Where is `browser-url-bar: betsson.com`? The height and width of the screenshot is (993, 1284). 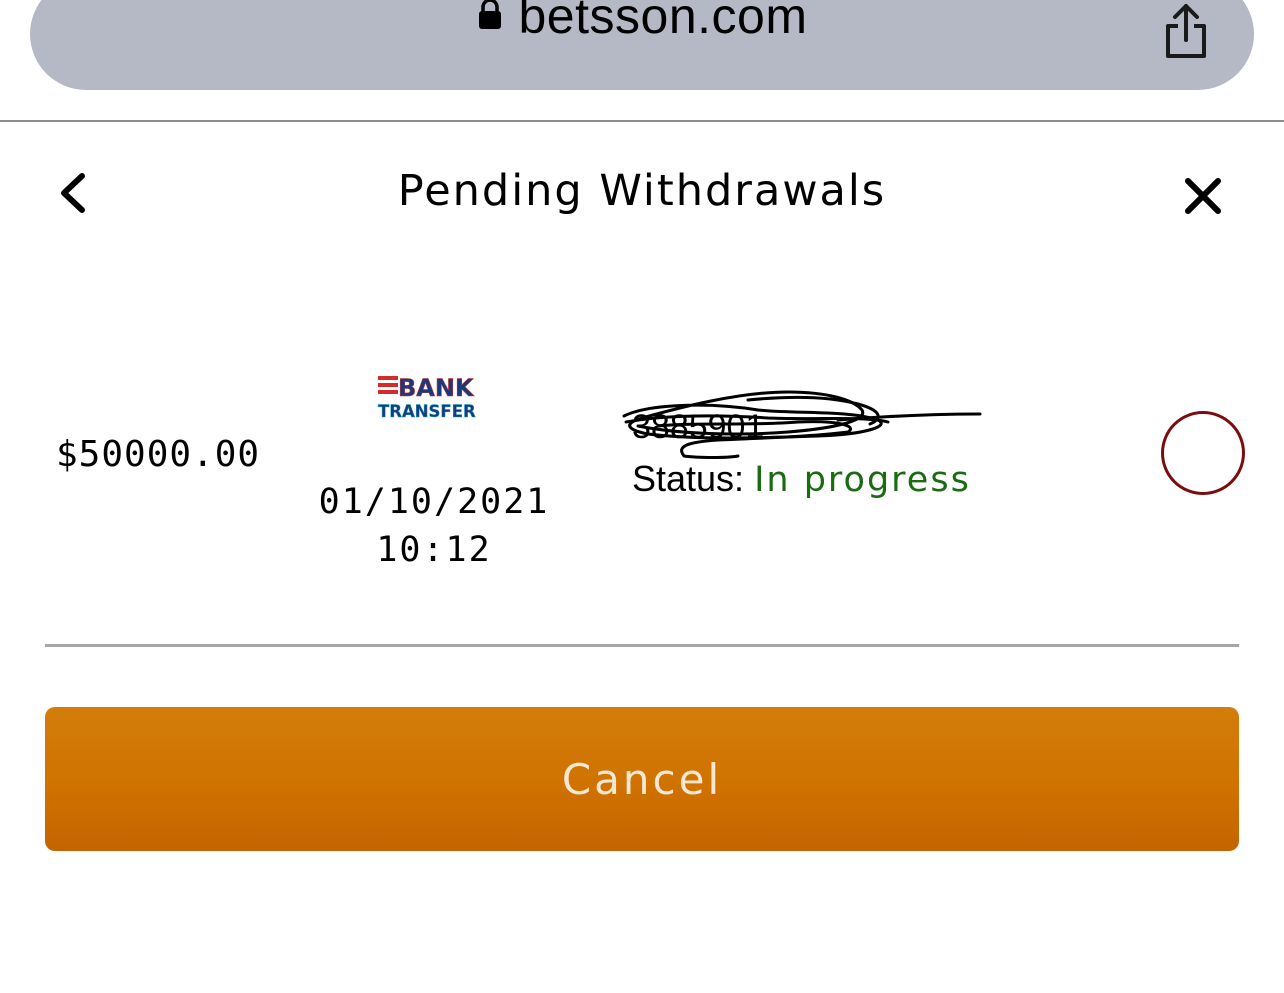 browser-url-bar: betsson.com is located at coordinates (642, 45).